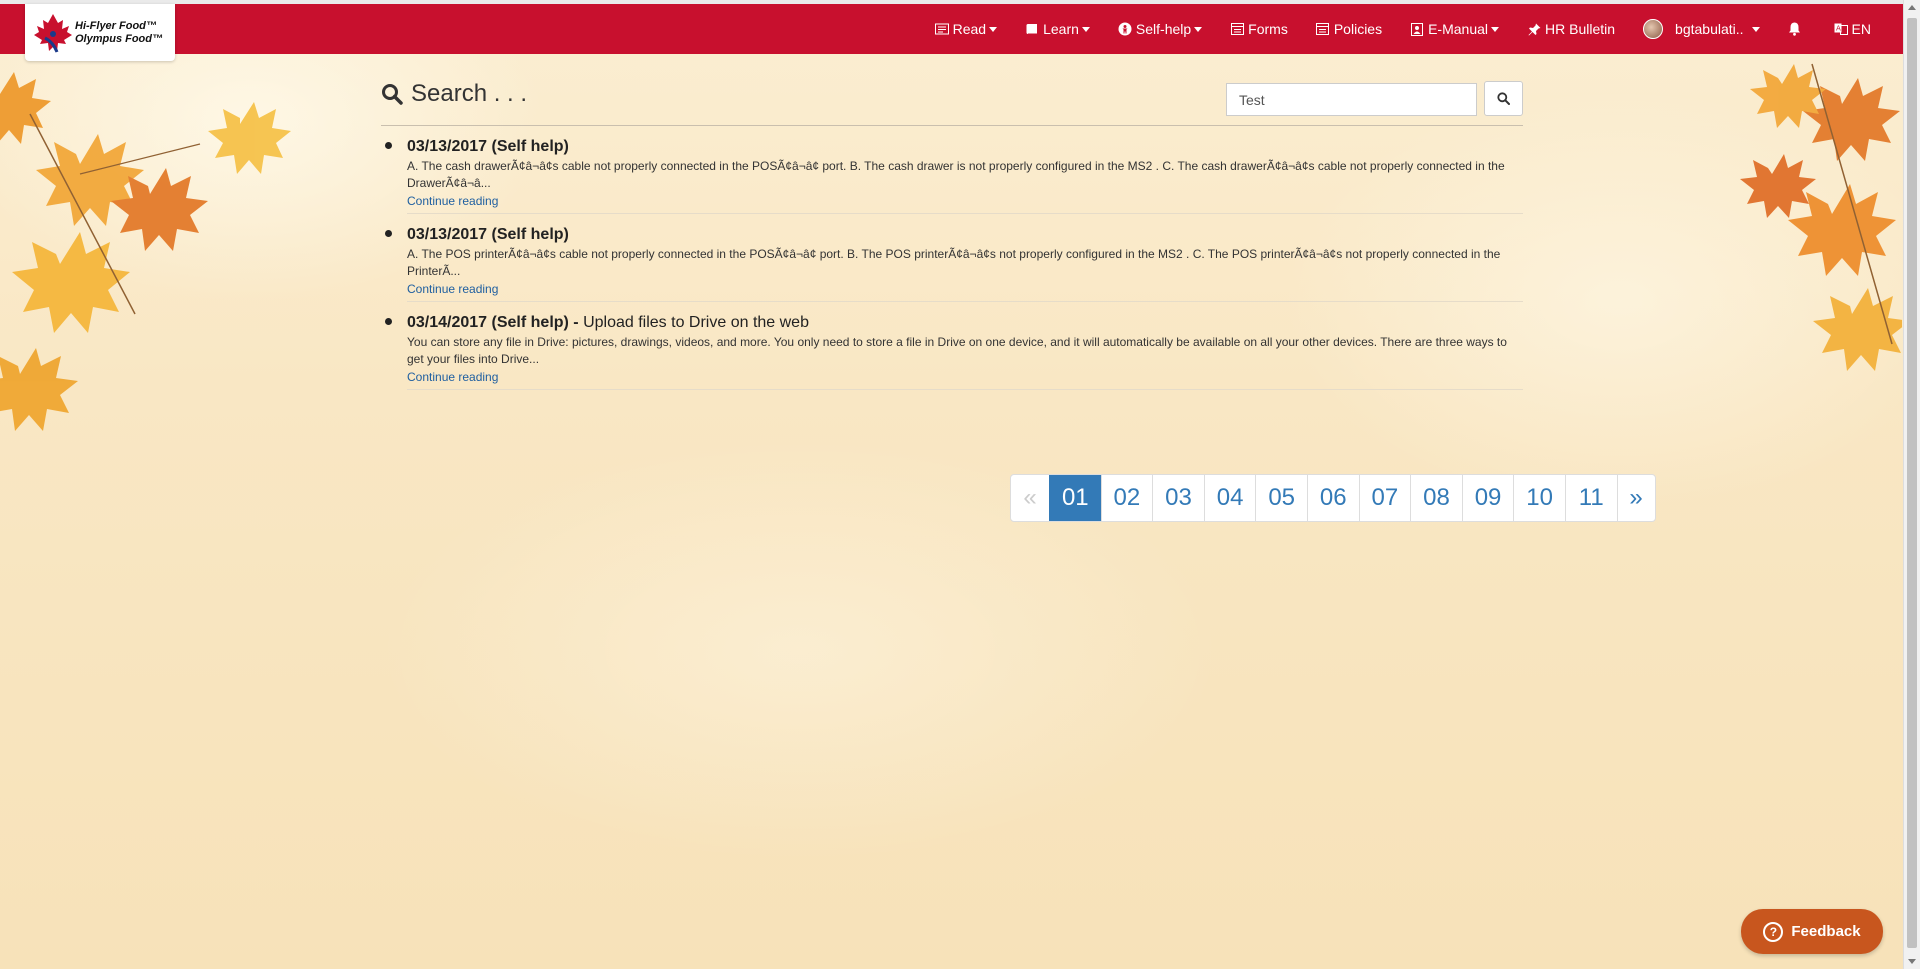 The height and width of the screenshot is (969, 1920). What do you see at coordinates (1534, 29) in the screenshot?
I see `pin-icon` at bounding box center [1534, 29].